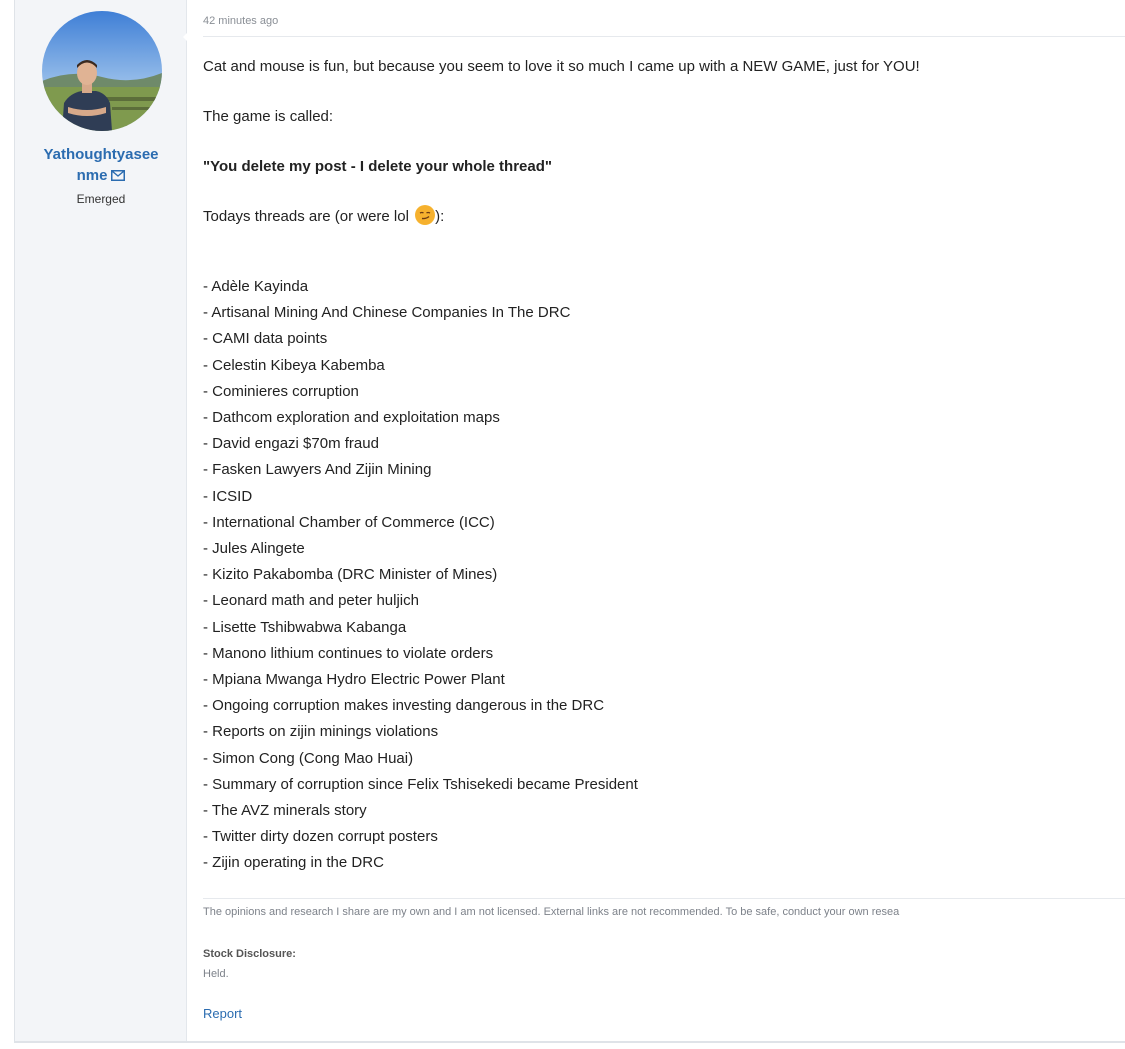  I want to click on list-item: - Cominieres corruption, so click(281, 391).